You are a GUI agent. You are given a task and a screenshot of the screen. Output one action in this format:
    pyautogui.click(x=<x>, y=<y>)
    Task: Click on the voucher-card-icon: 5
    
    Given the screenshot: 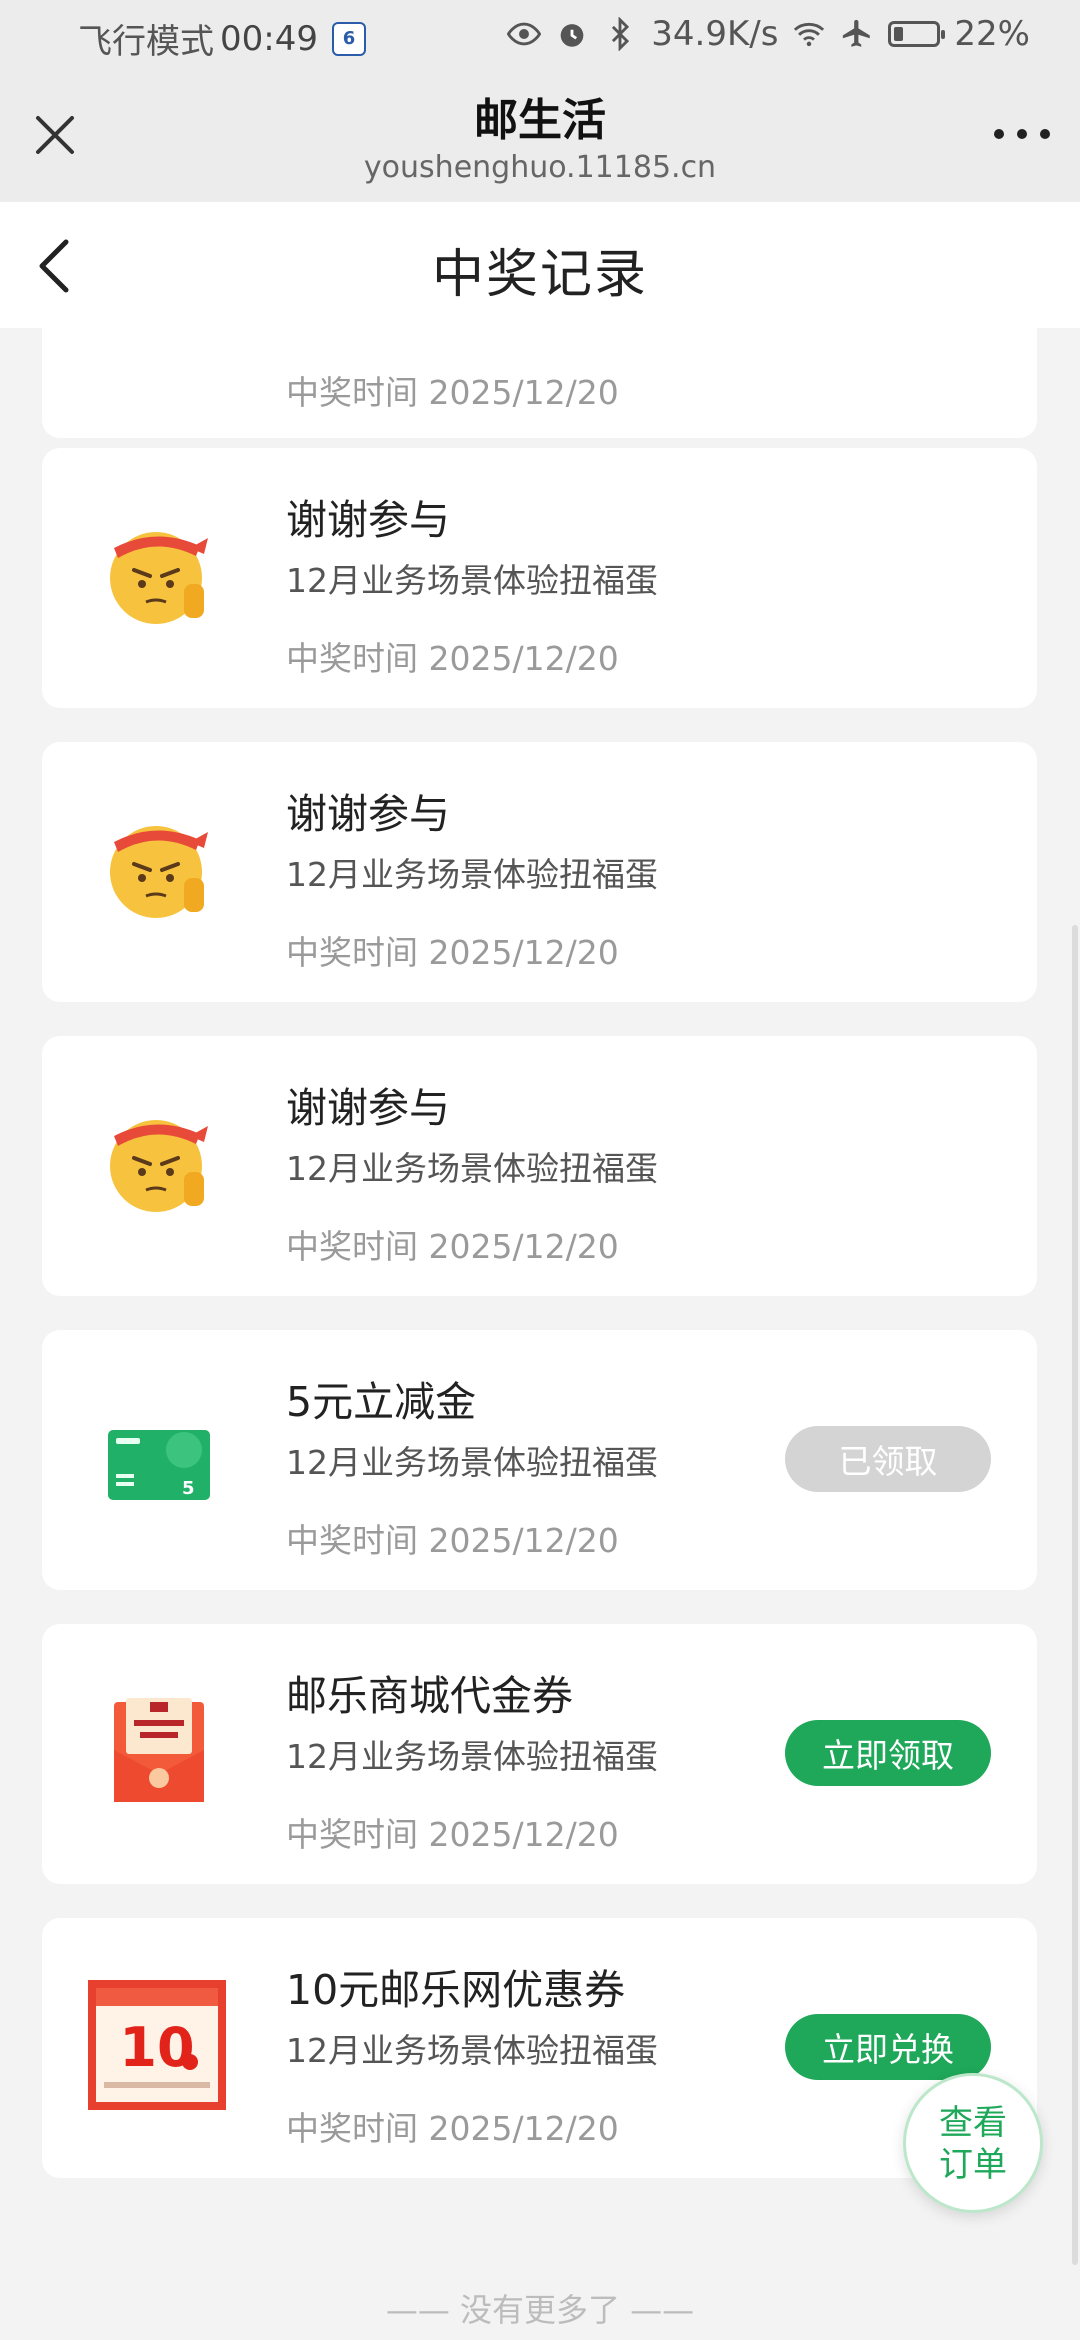 What is the action you would take?
    pyautogui.click(x=159, y=1465)
    